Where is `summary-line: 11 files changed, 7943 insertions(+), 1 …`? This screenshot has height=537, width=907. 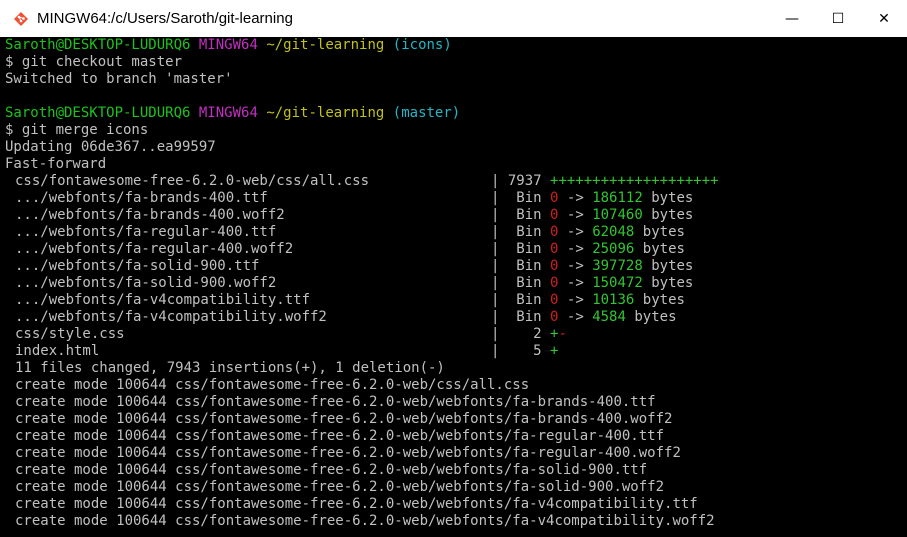
summary-line: 11 files changed, 7943 insertions(+), 1 … is located at coordinates (230, 368).